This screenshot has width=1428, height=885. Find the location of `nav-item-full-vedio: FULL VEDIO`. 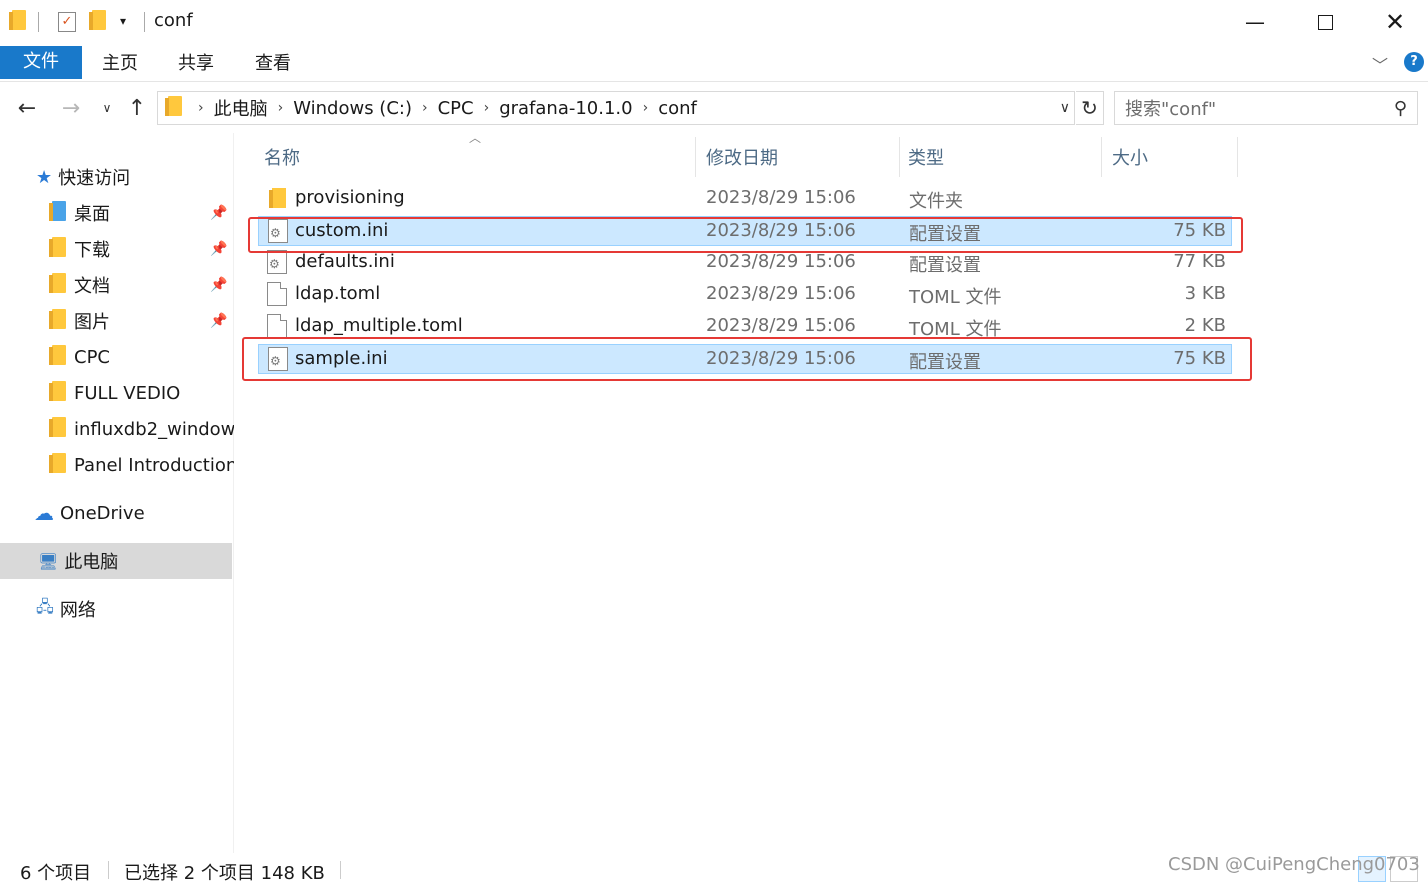

nav-item-full-vedio: FULL VEDIO is located at coordinates (117, 393).